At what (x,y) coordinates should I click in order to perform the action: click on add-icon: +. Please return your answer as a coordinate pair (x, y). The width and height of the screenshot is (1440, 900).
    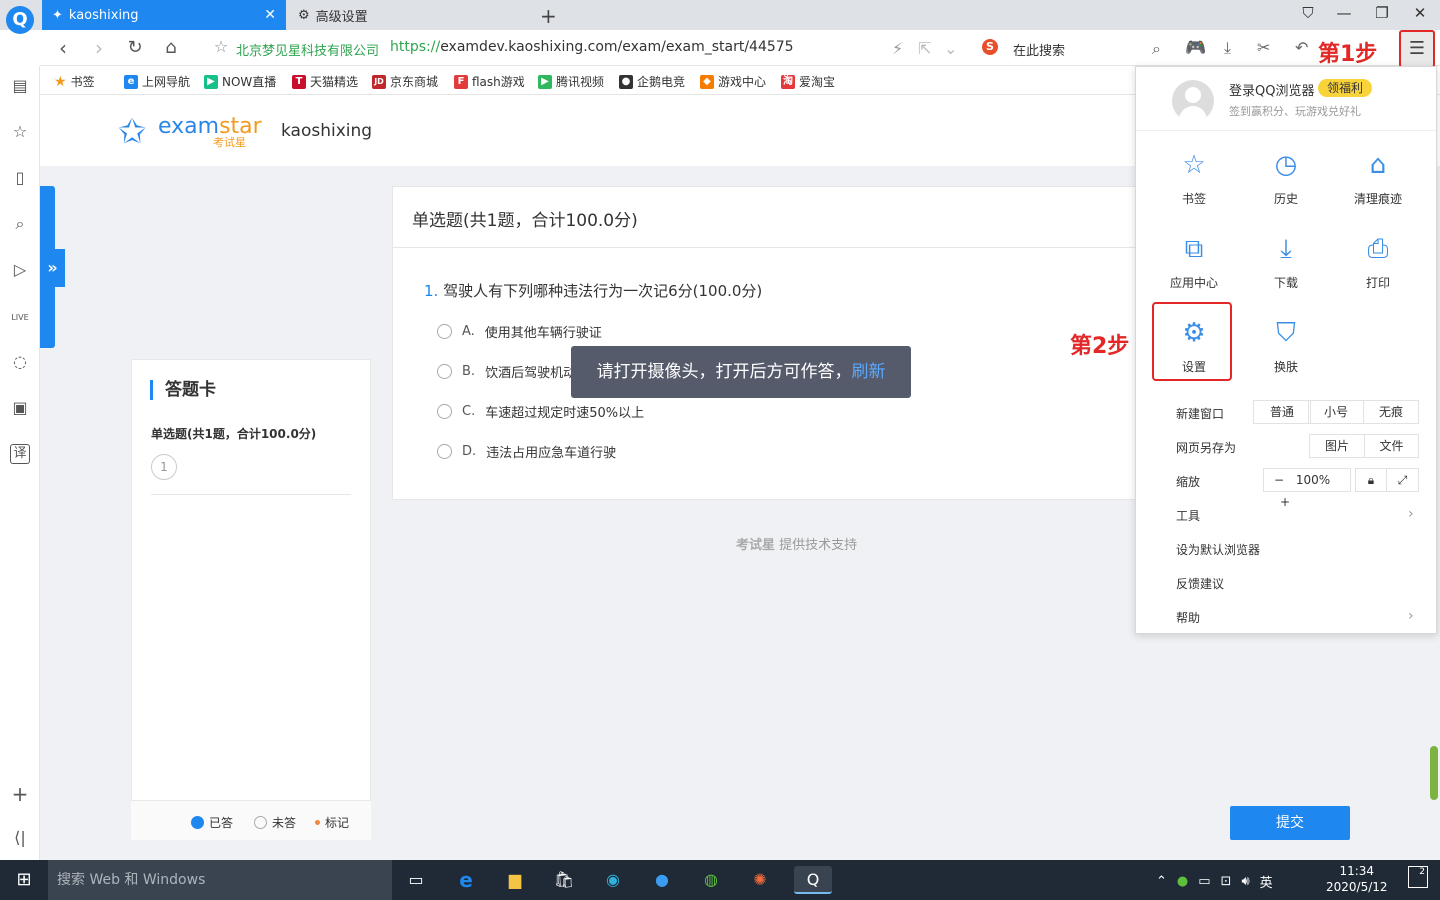
    Looking at the image, I should click on (20, 794).